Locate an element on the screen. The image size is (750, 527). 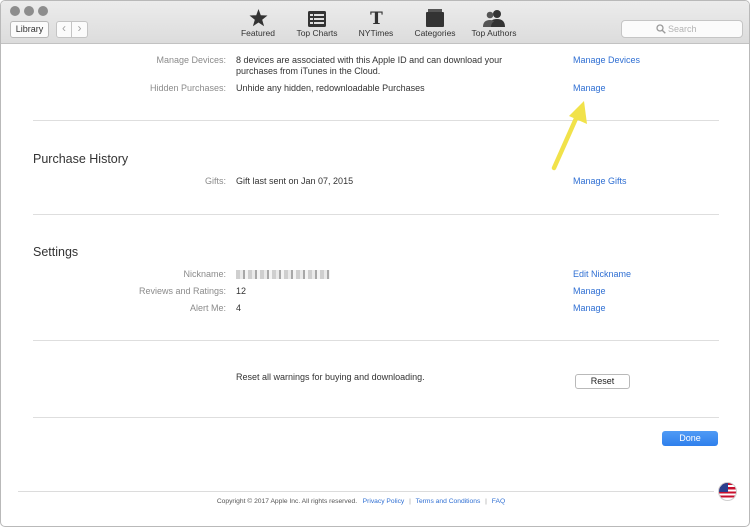
tab-label: NYTimes is located at coordinates (376, 33).